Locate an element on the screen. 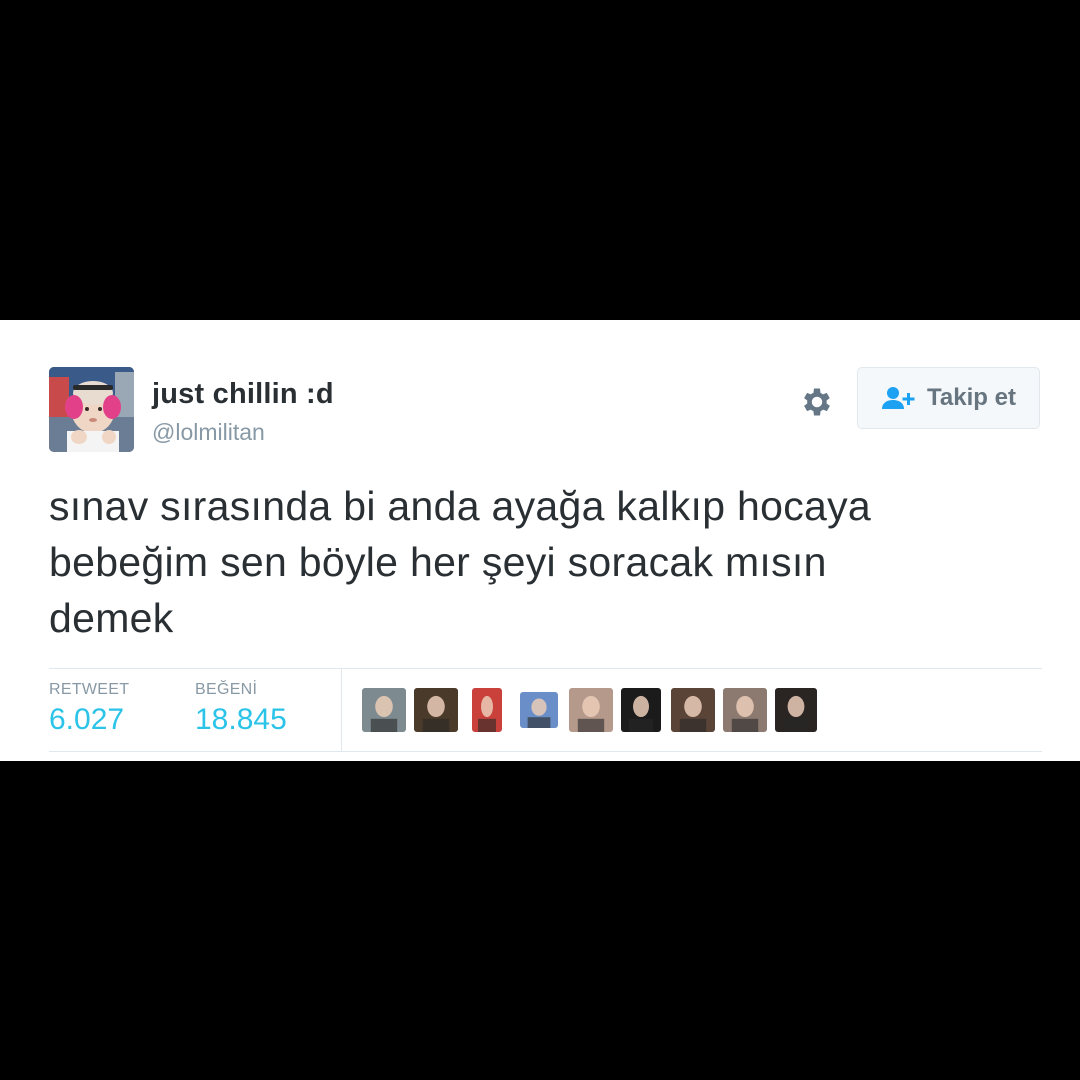 The image size is (1080, 1080). user-avatar is located at coordinates (91, 409).